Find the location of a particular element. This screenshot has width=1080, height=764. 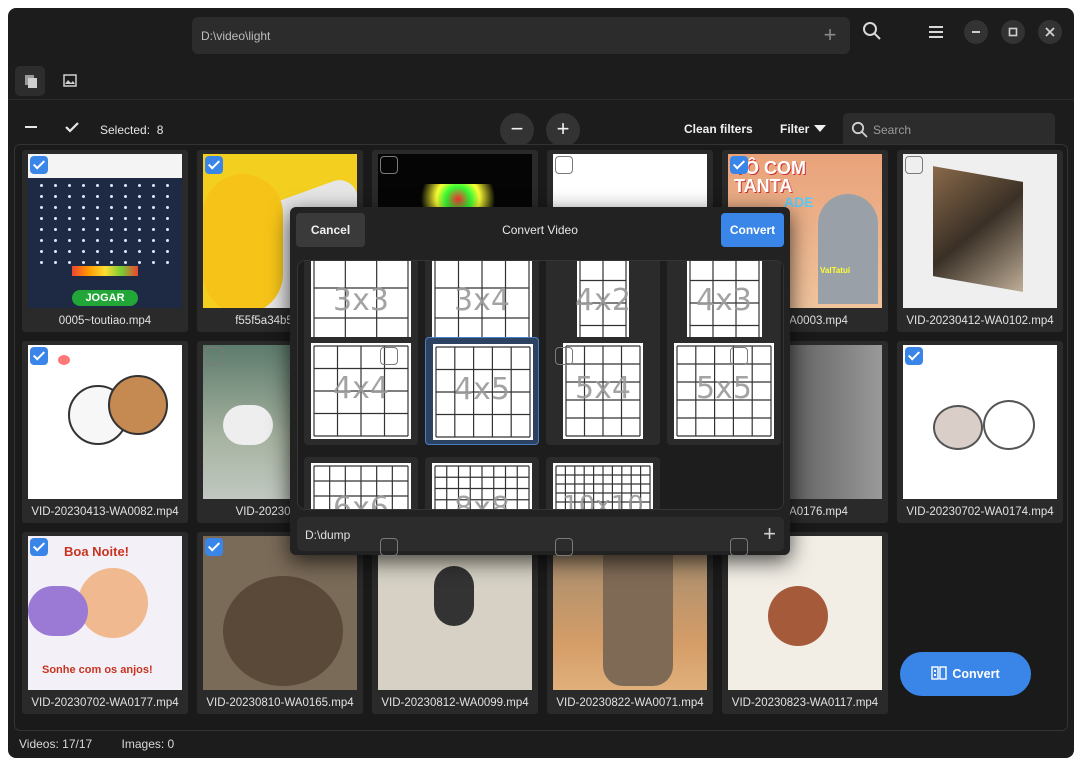

images-count: Images: 0 is located at coordinates (148, 744).